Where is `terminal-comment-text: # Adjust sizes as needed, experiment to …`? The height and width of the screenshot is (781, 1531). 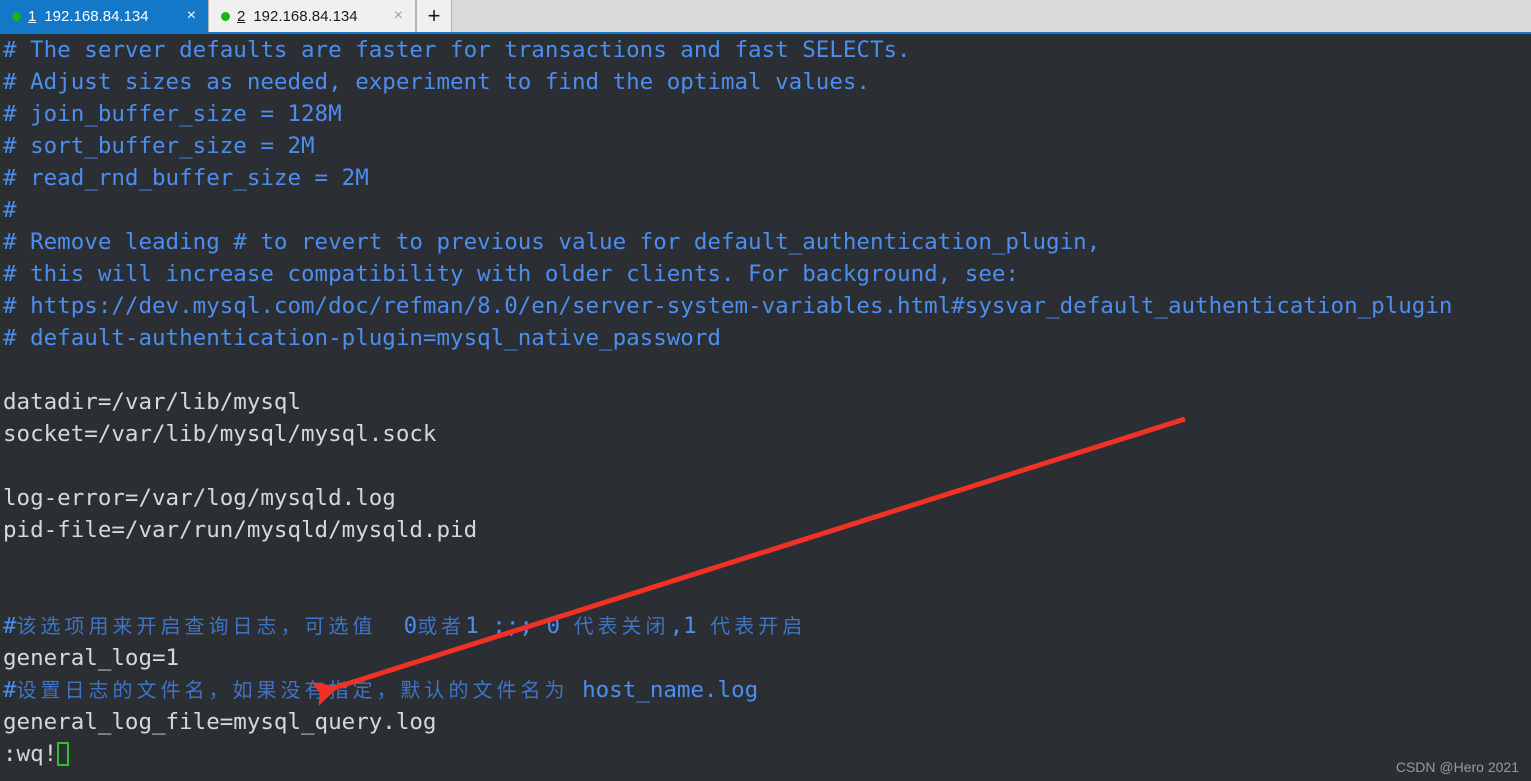
terminal-comment-text: # Adjust sizes as needed, experiment to … is located at coordinates (436, 82).